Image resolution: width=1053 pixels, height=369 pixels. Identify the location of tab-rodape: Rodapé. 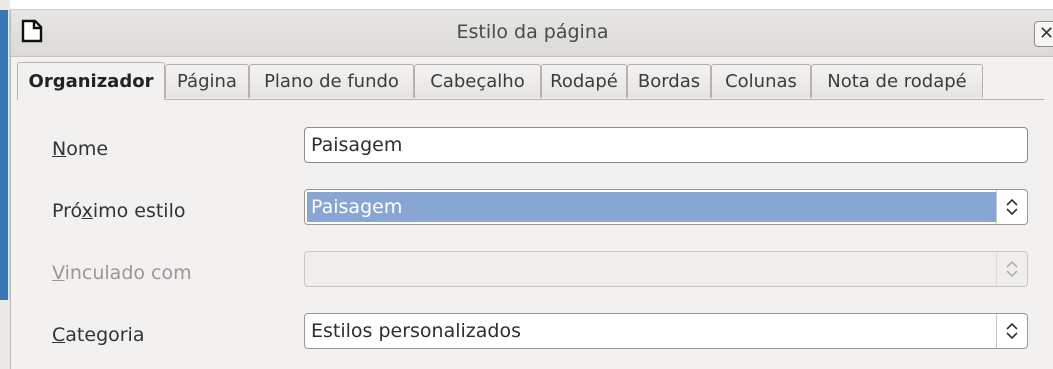
(584, 81).